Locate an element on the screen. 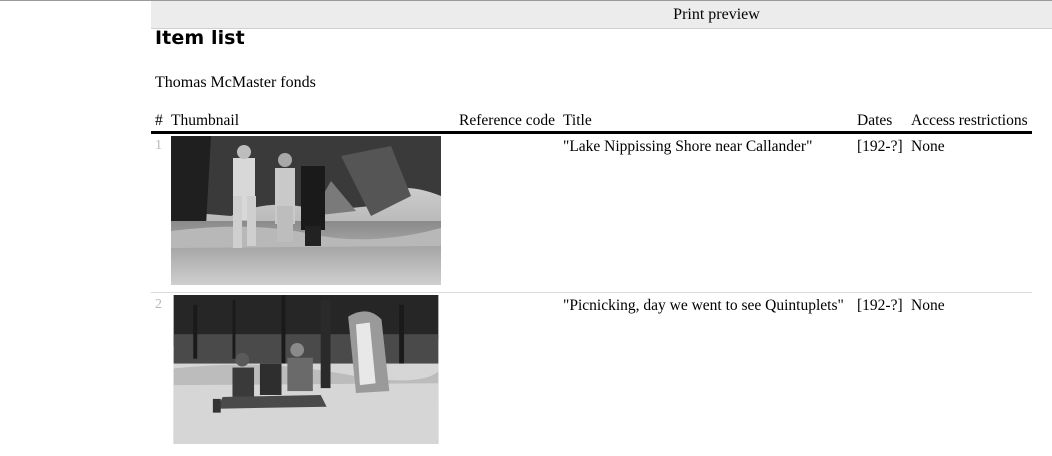  header-dates: Dates is located at coordinates (880, 121).